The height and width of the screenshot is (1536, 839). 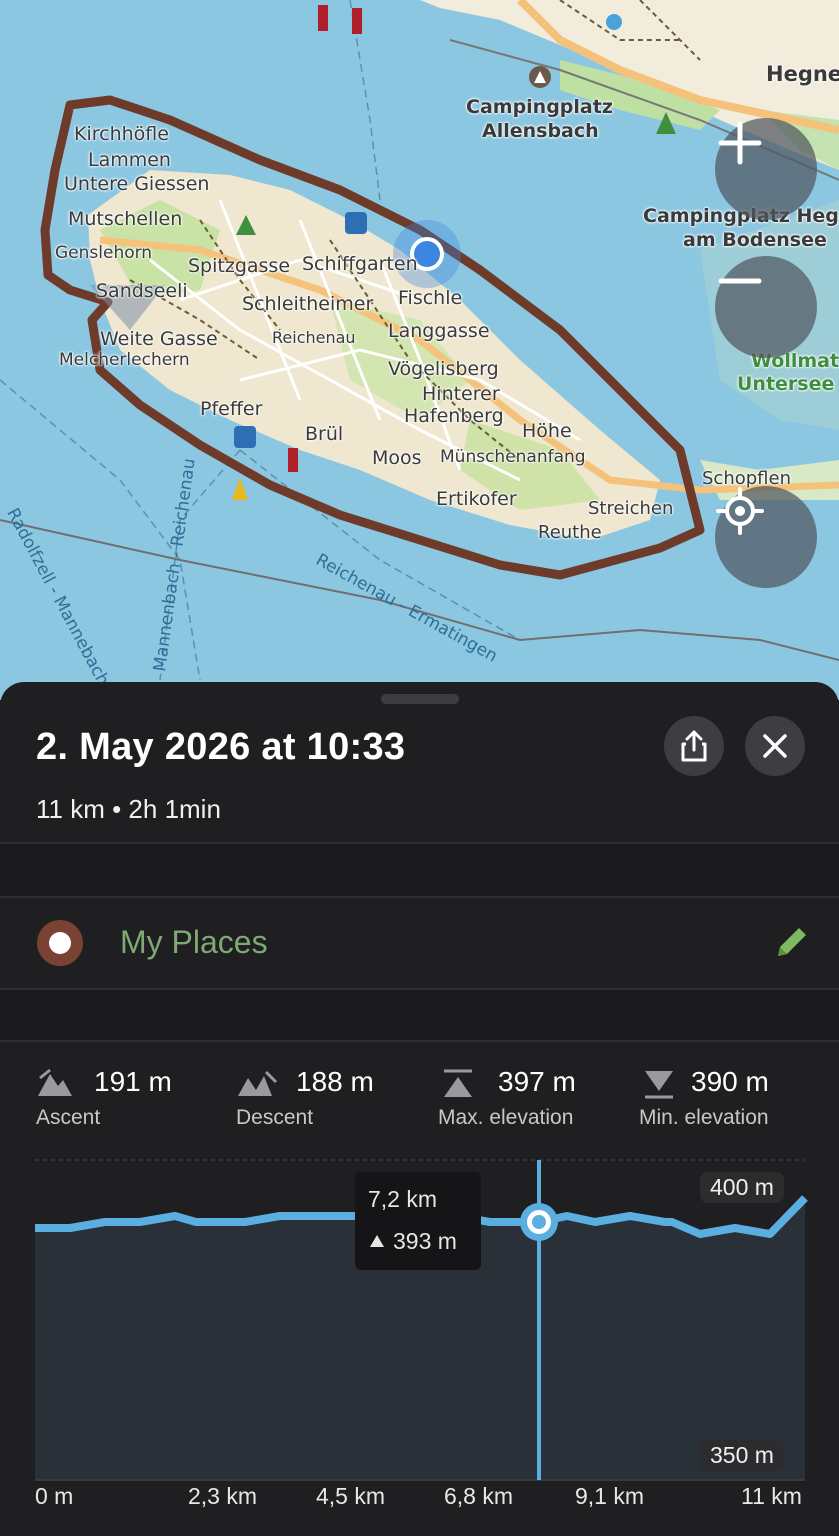 I want to click on map-label-fischle: Fischle, so click(x=430, y=298).